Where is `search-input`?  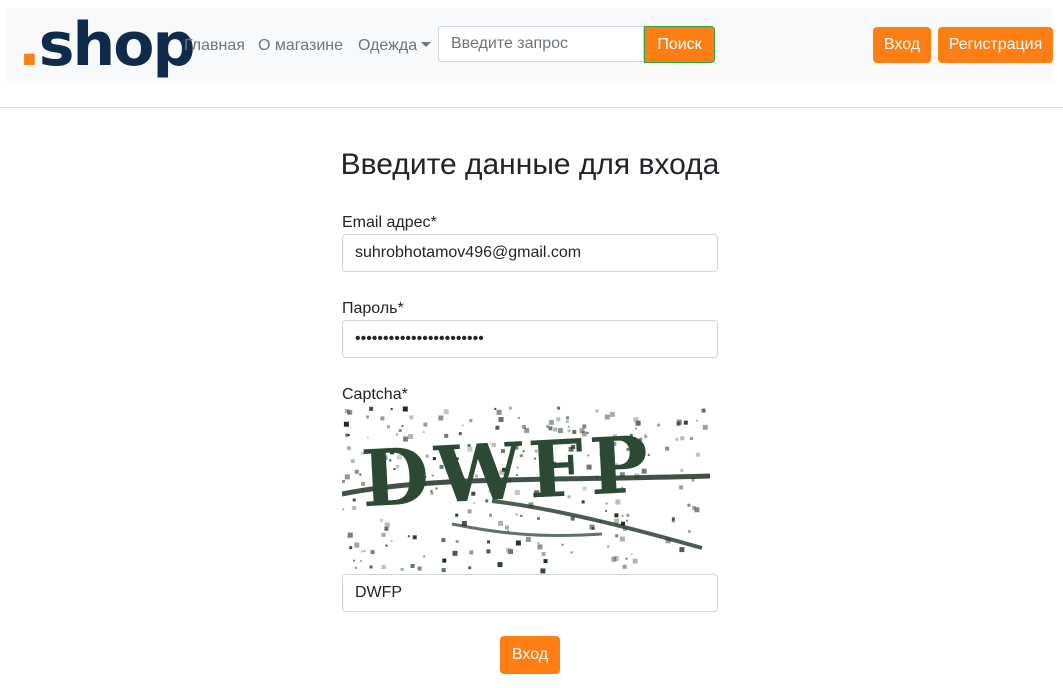 search-input is located at coordinates (541, 44).